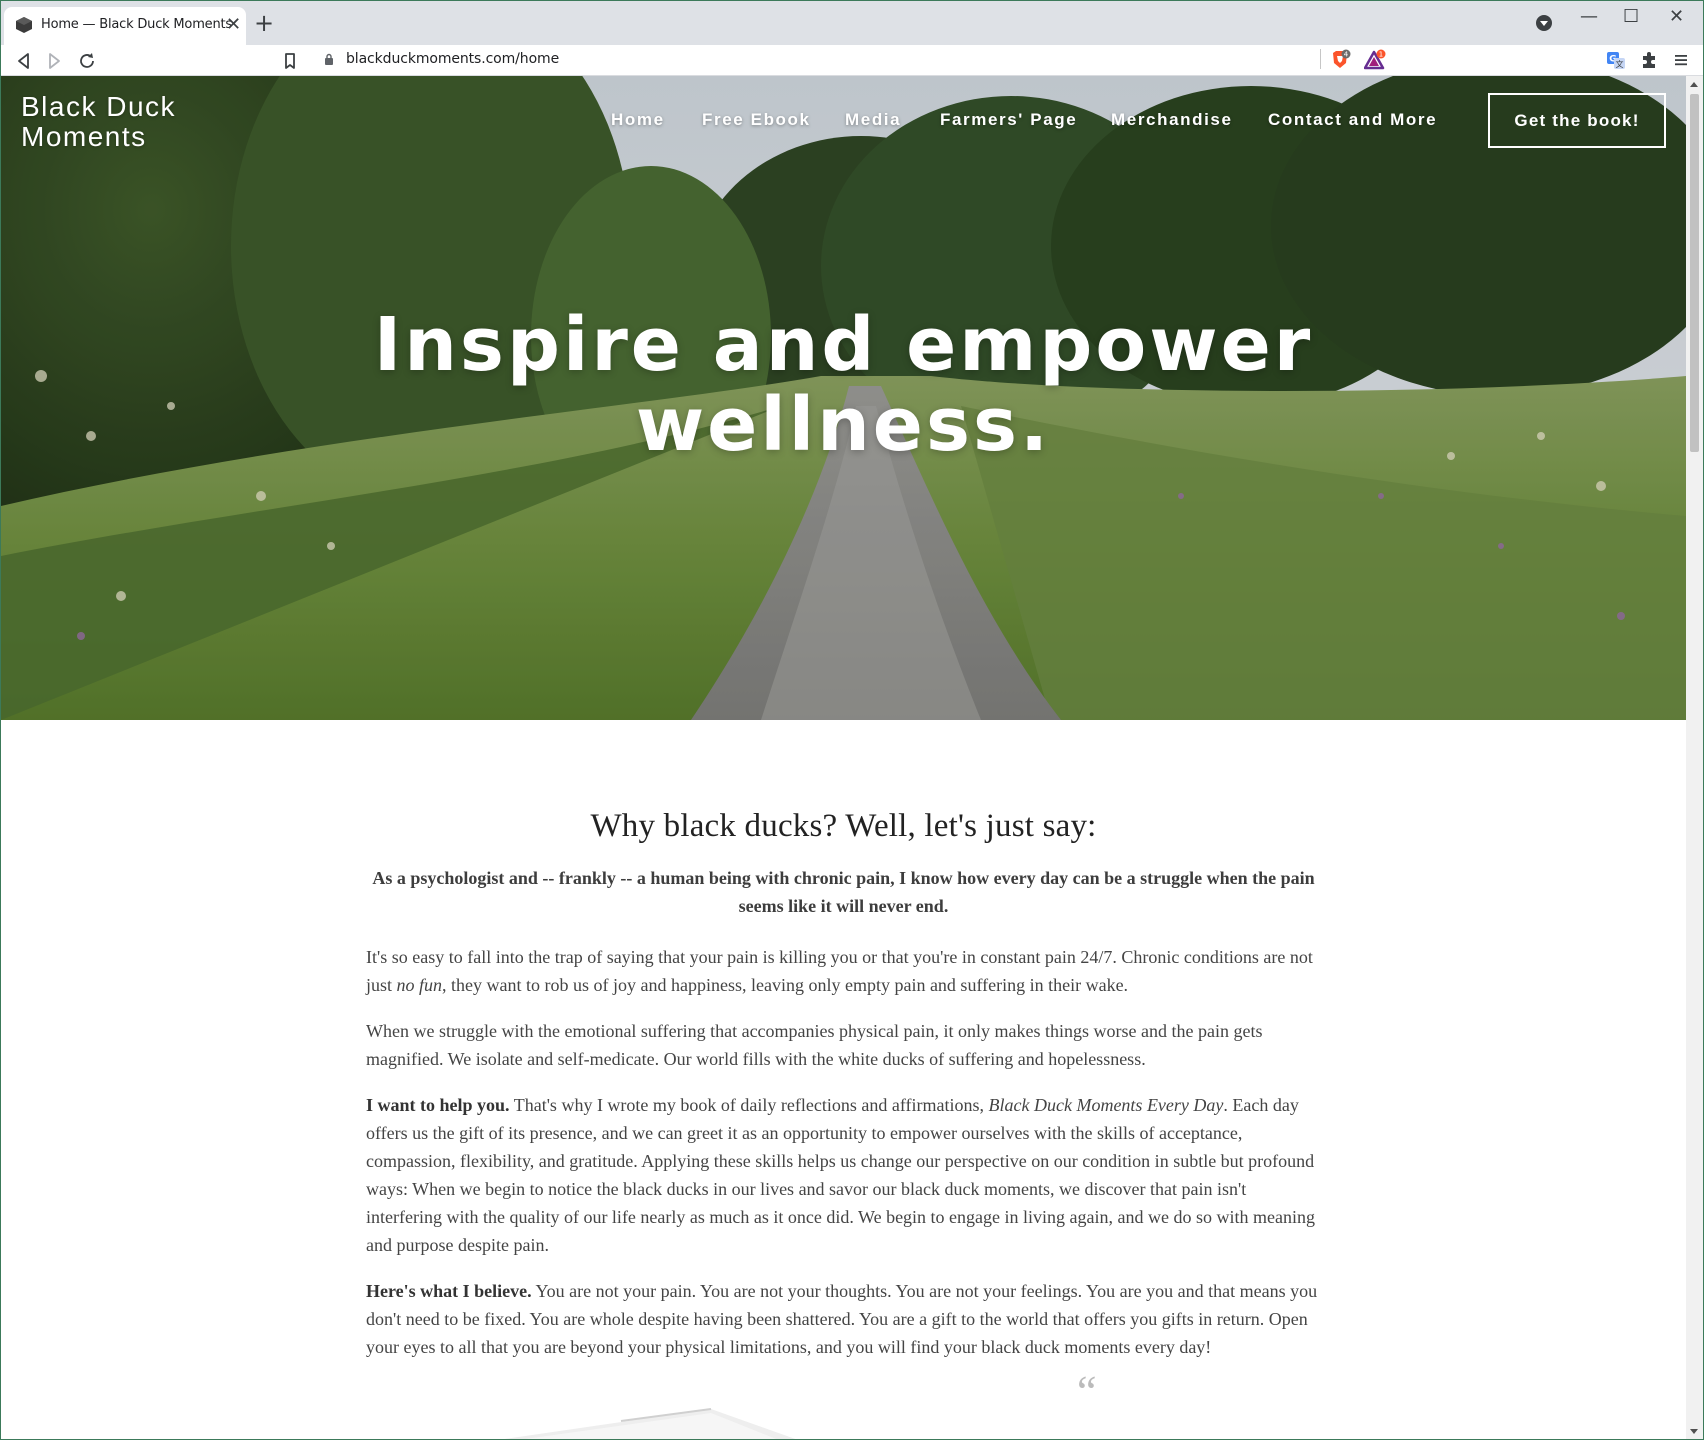 Image resolution: width=1704 pixels, height=1440 pixels. What do you see at coordinates (419, 985) in the screenshot?
I see `paragraph-1-emphasis: no fun` at bounding box center [419, 985].